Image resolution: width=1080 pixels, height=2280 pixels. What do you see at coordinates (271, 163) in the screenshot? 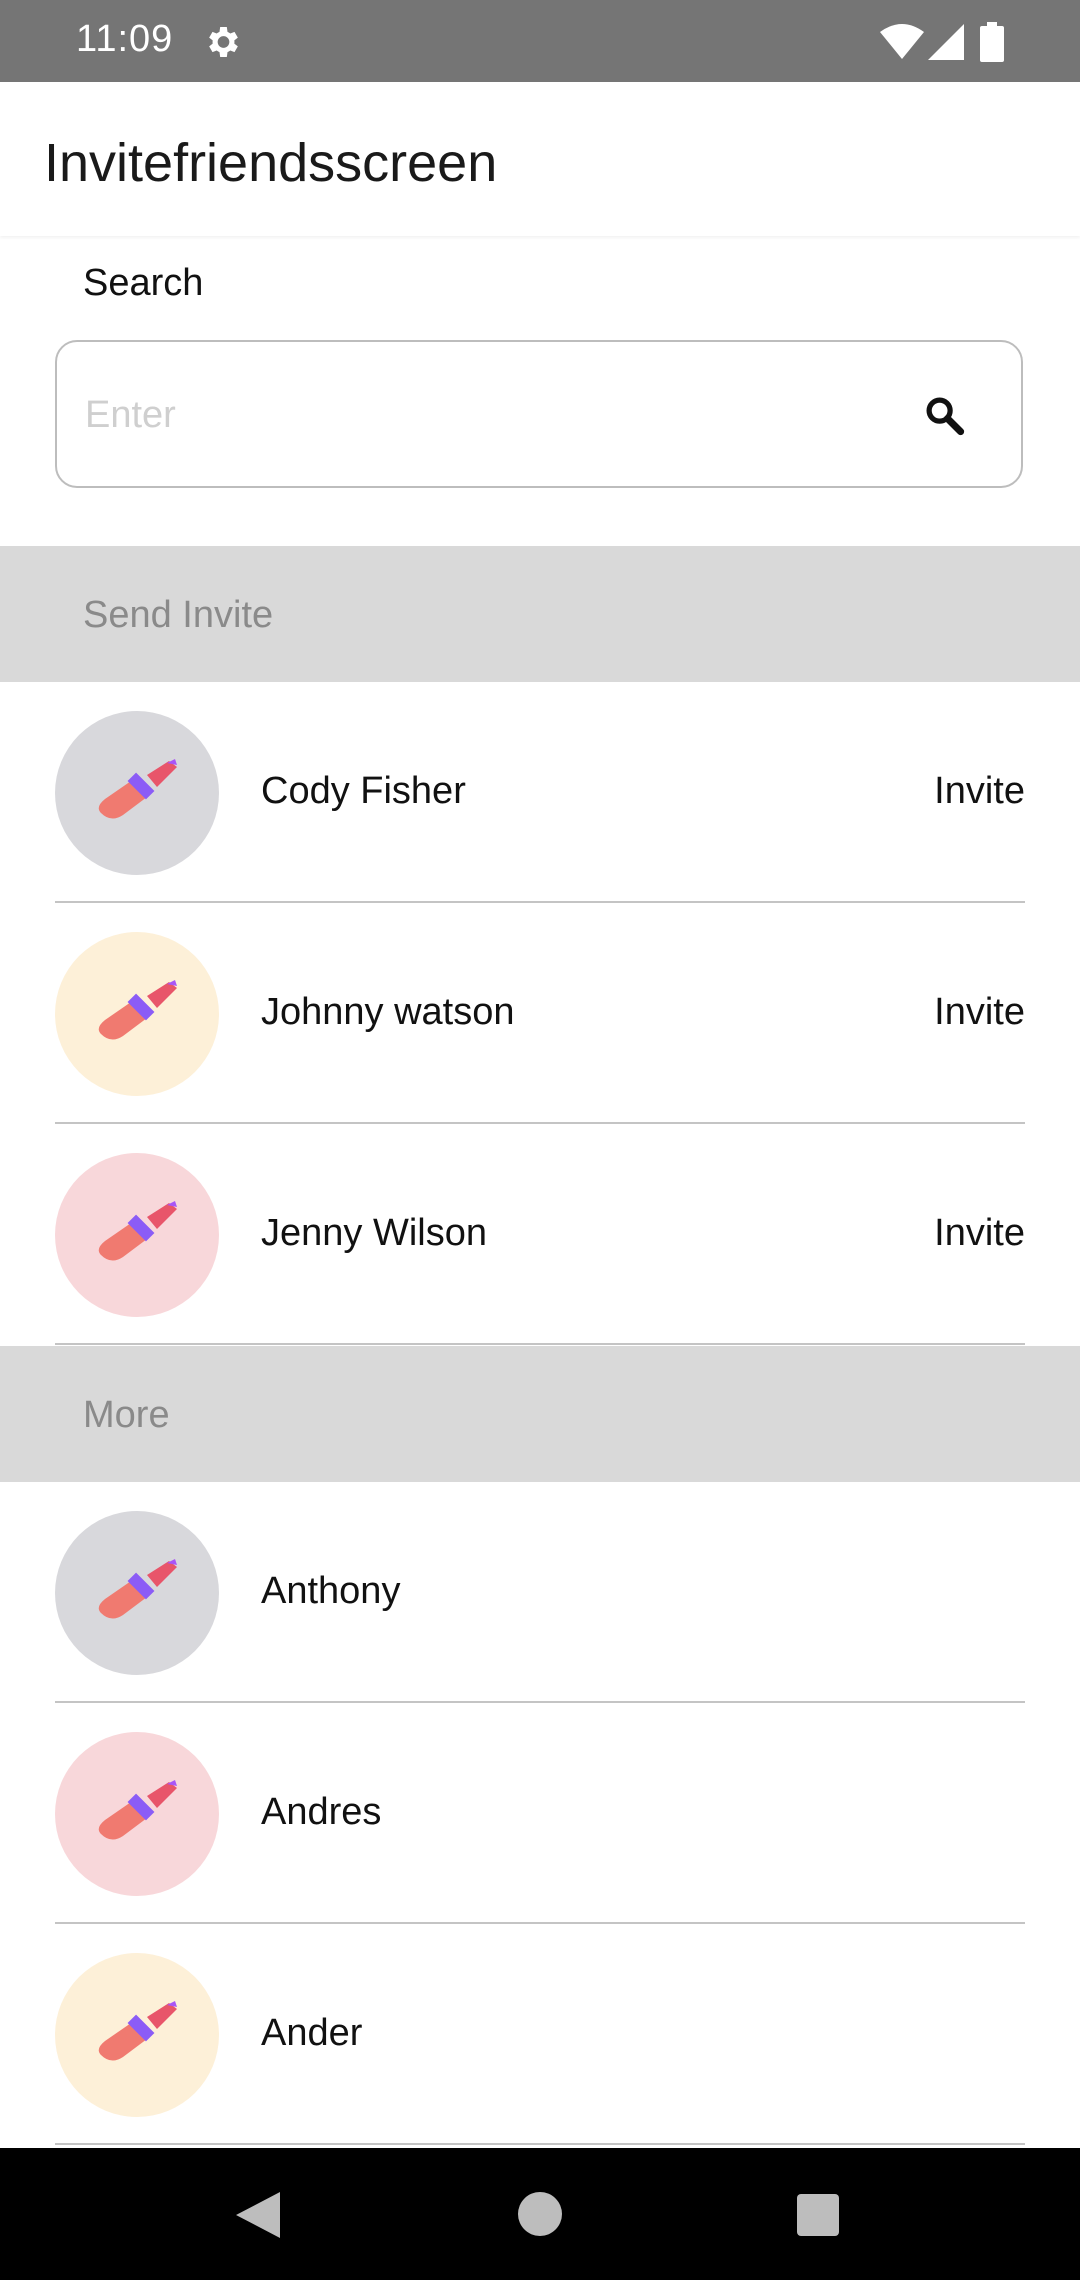
I see `page-title: Invitefriendsscreen` at bounding box center [271, 163].